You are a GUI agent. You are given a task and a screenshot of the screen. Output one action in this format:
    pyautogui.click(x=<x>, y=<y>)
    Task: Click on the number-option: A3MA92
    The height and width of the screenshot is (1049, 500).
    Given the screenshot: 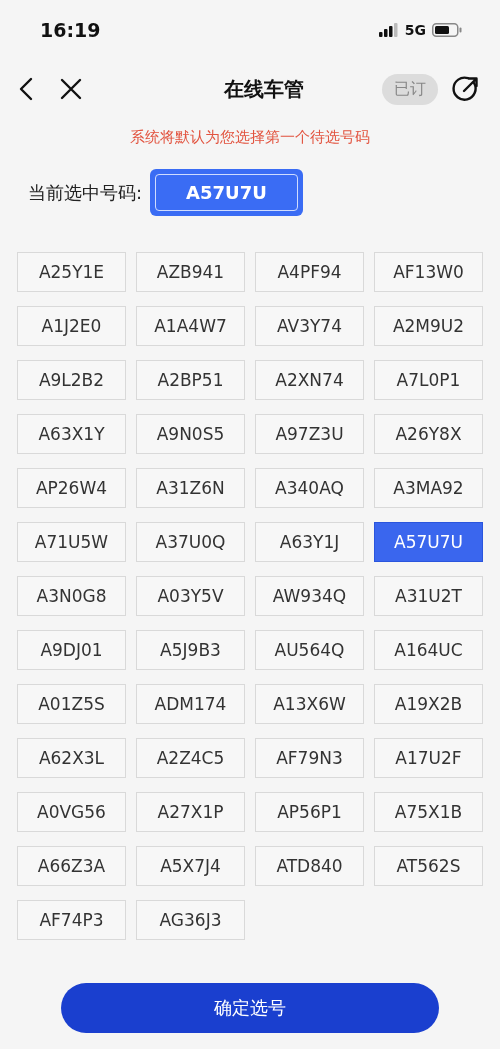 What is the action you would take?
    pyautogui.click(x=428, y=488)
    